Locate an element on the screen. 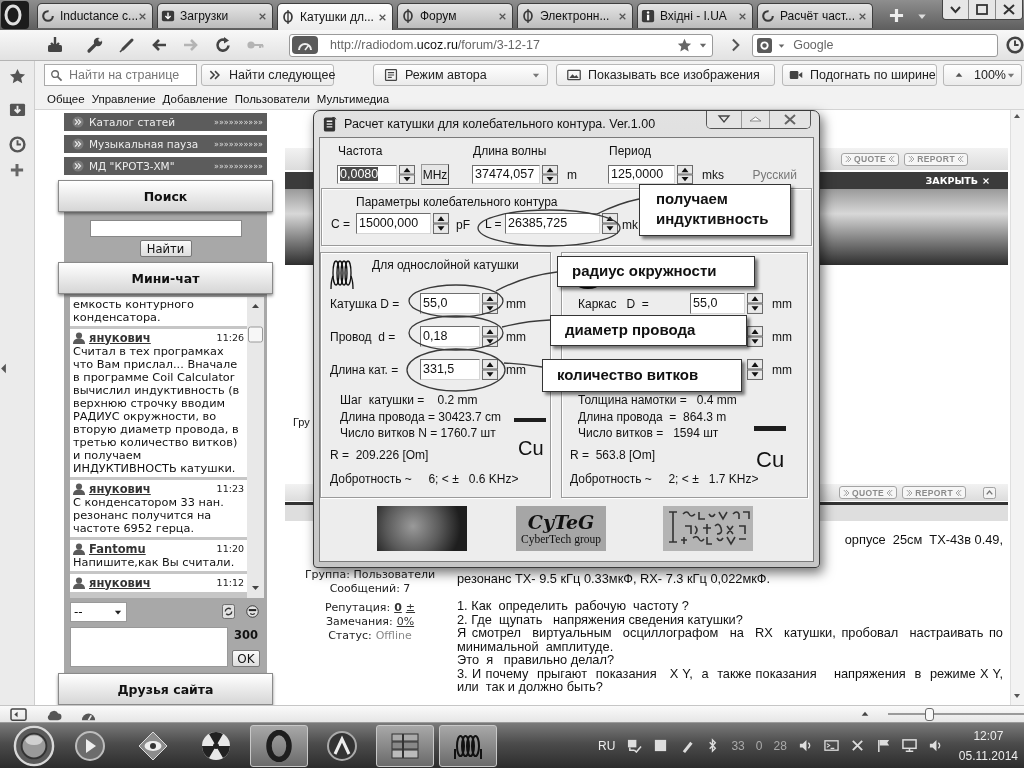  refresh-icon is located at coordinates (228, 611).